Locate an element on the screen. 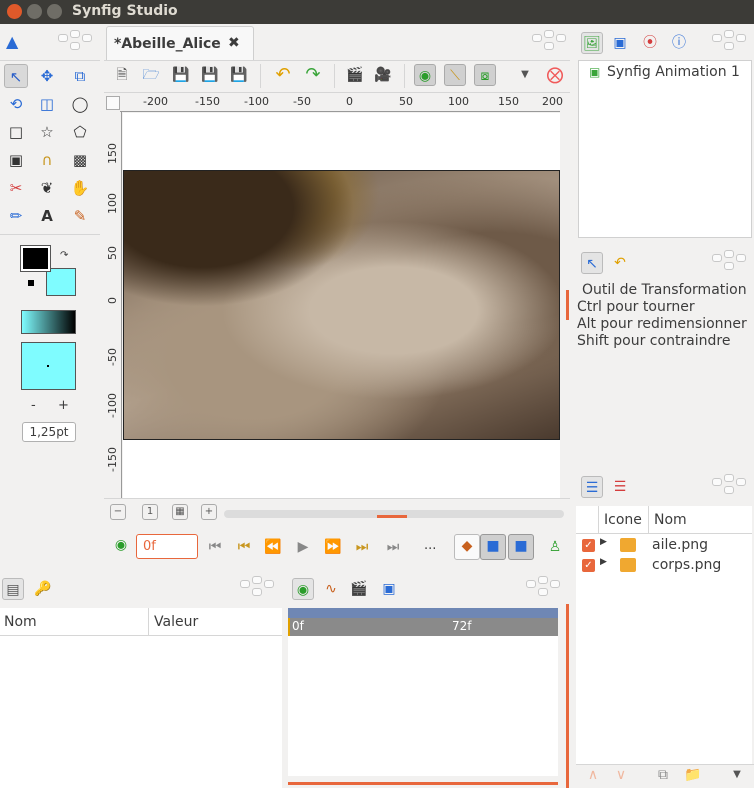  library-panel-tab-icon: ▣ is located at coordinates (389, 589).